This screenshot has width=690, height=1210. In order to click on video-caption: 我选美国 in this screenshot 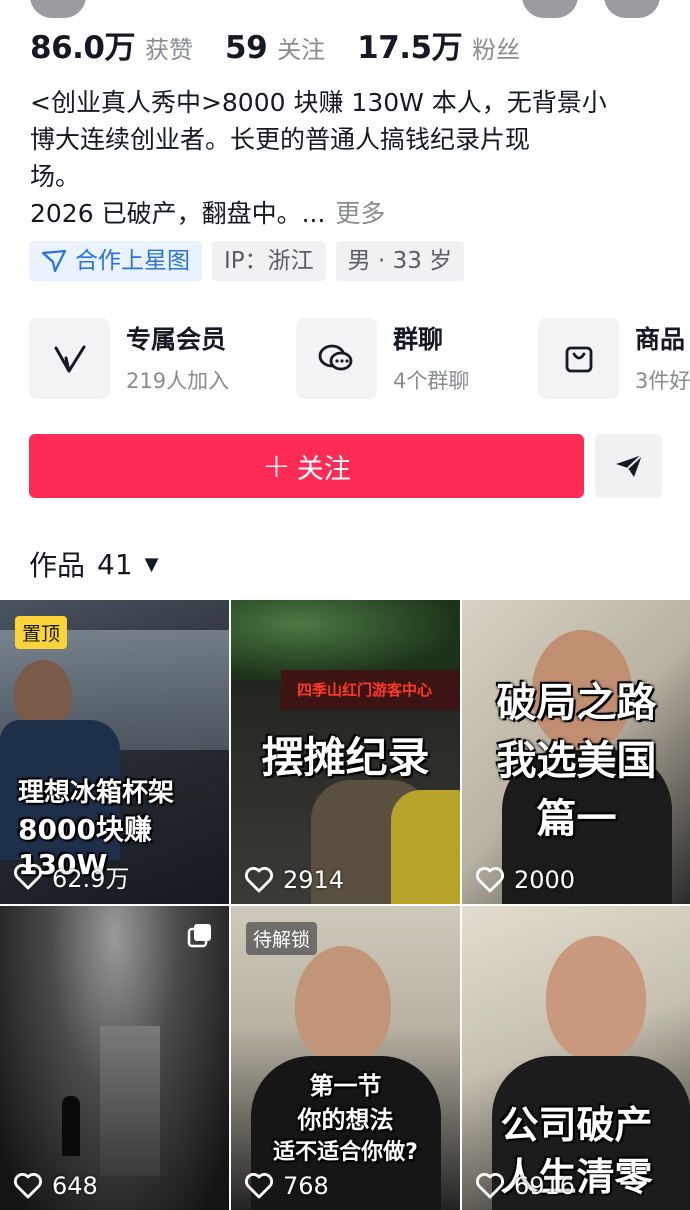, I will do `click(576, 761)`.